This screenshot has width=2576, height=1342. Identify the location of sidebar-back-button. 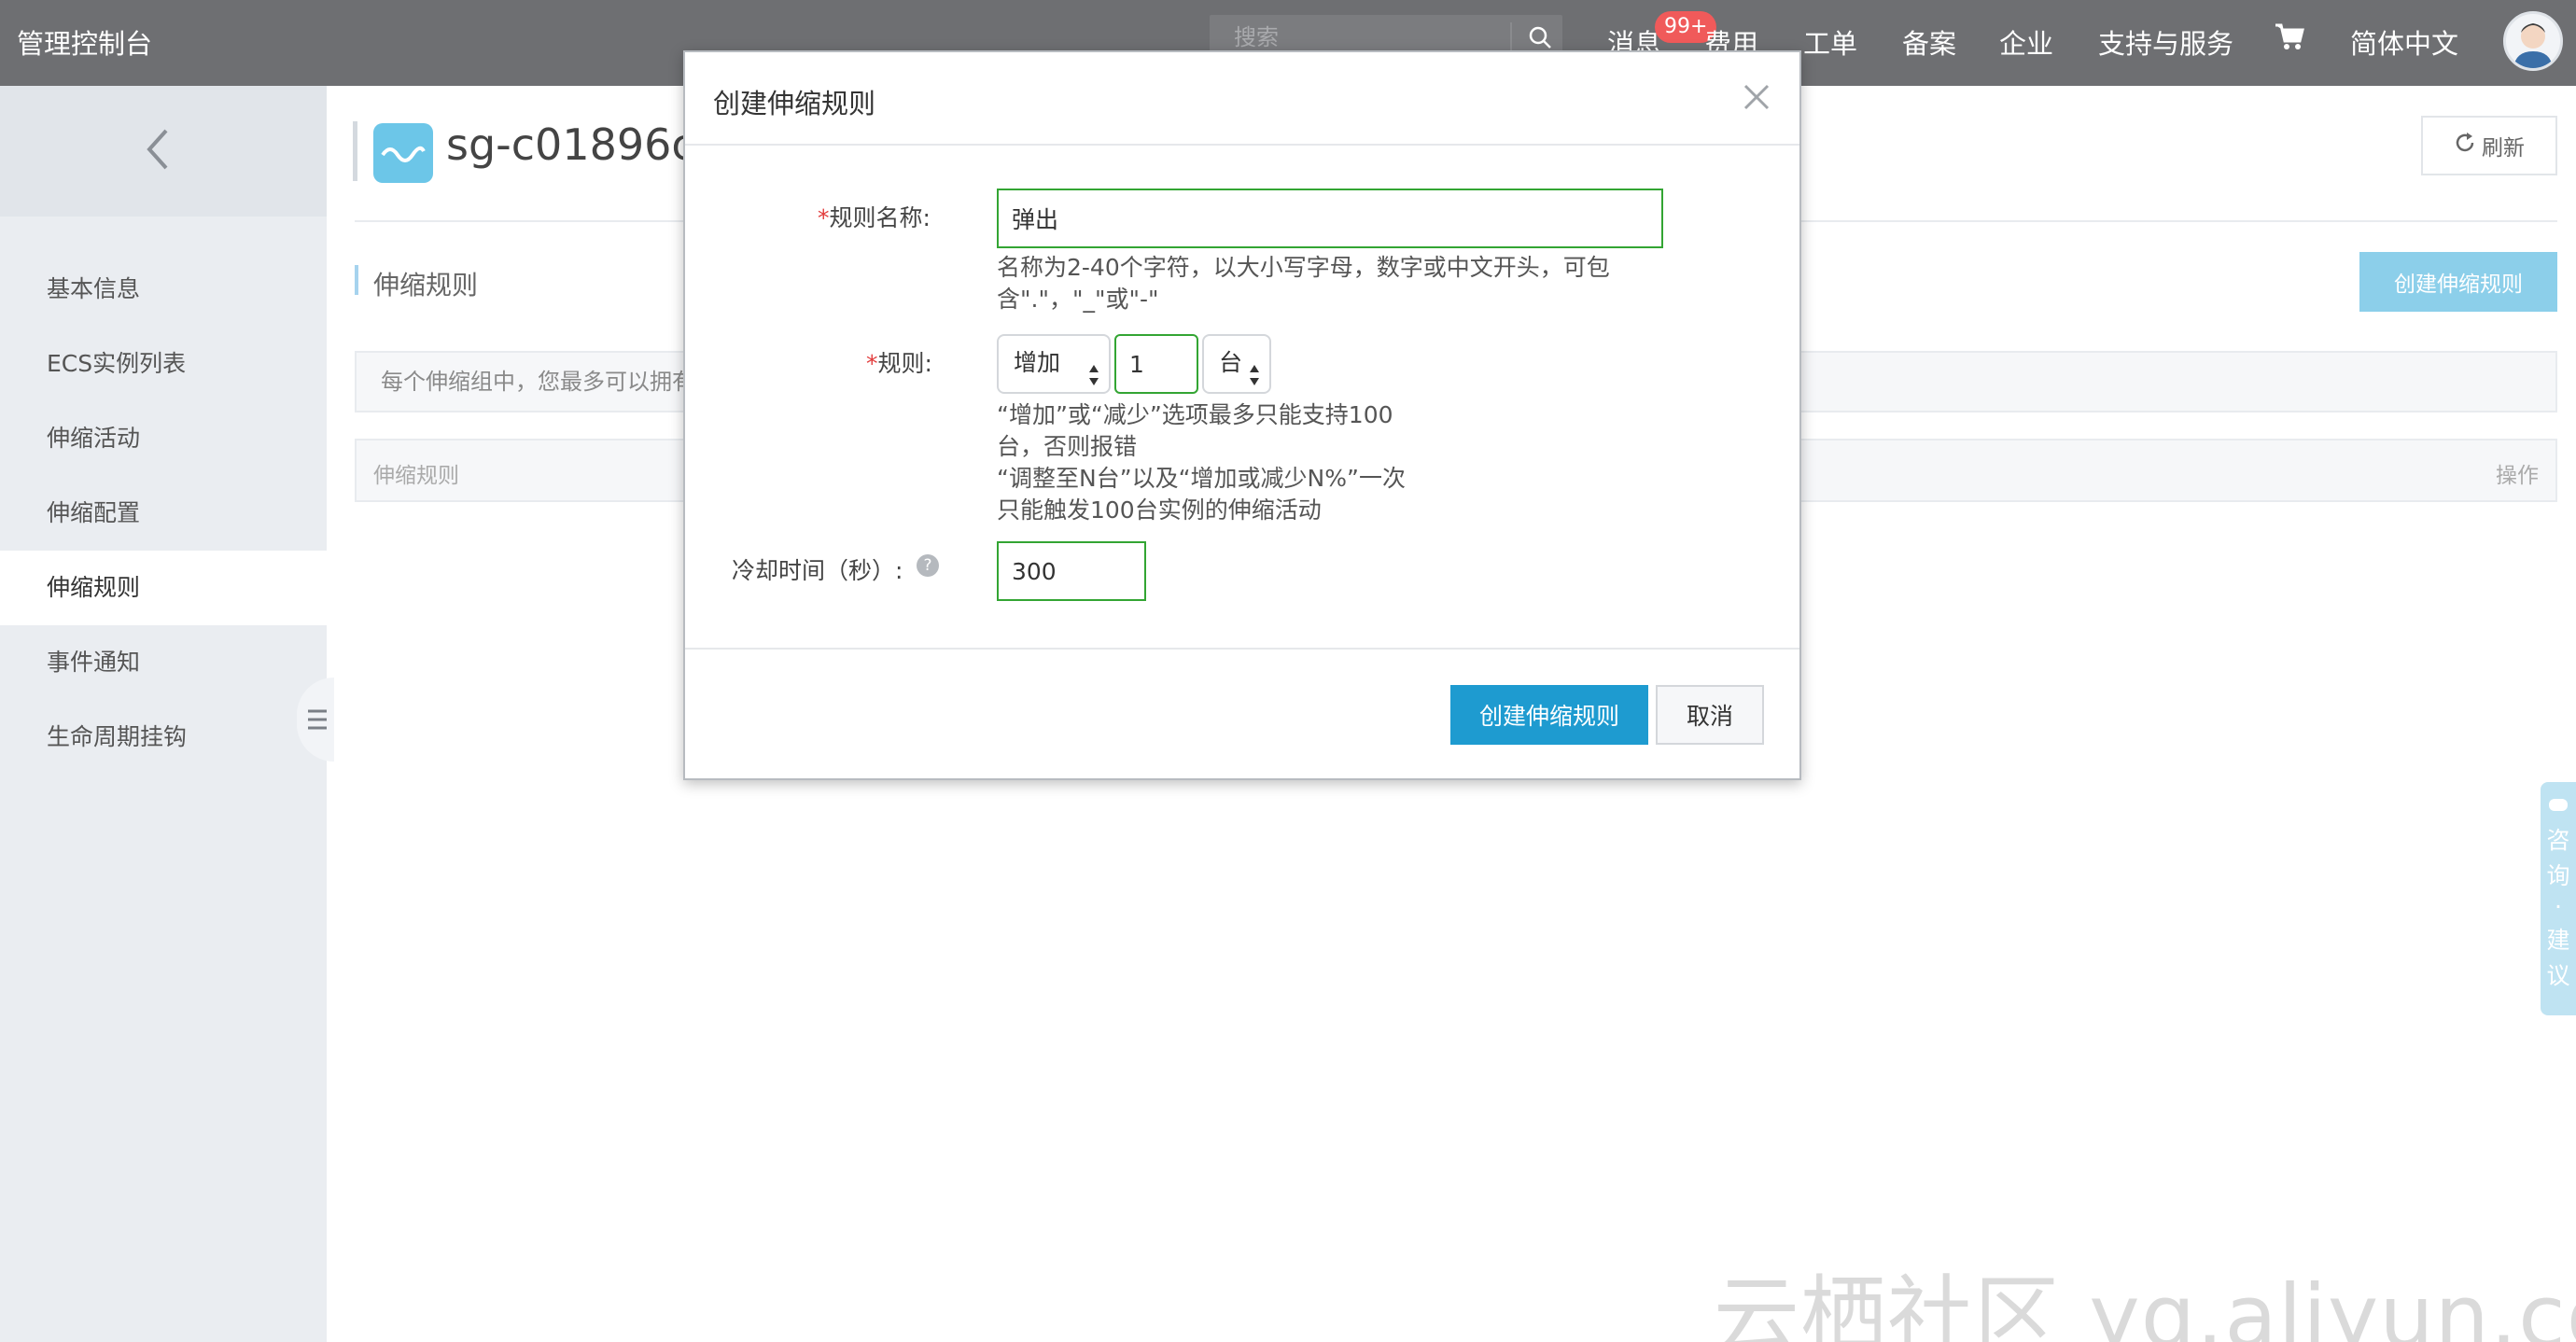
(163, 151).